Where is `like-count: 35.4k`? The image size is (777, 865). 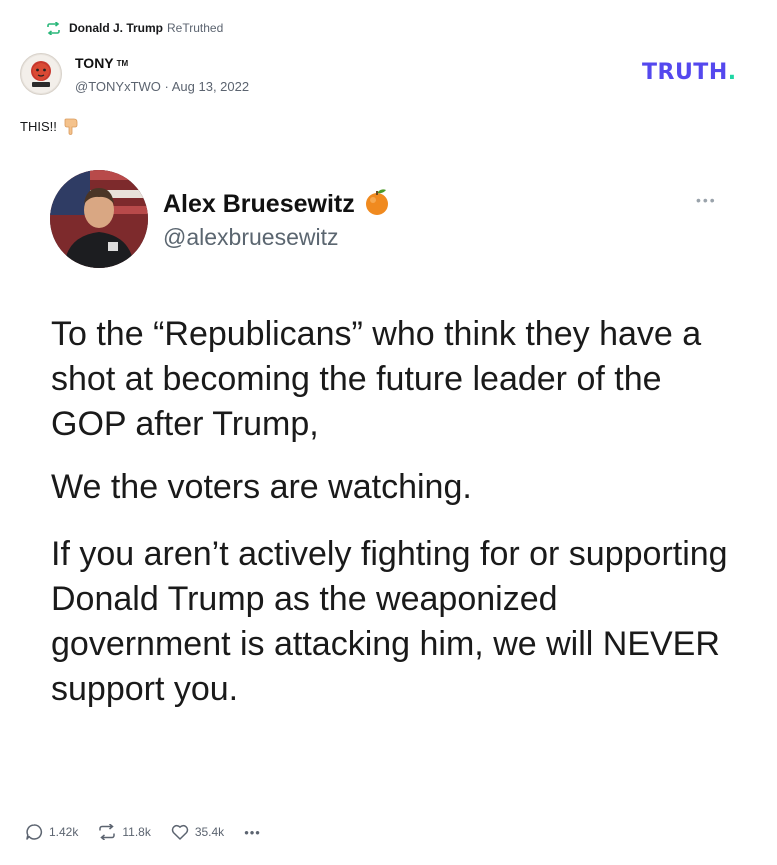 like-count: 35.4k is located at coordinates (209, 832).